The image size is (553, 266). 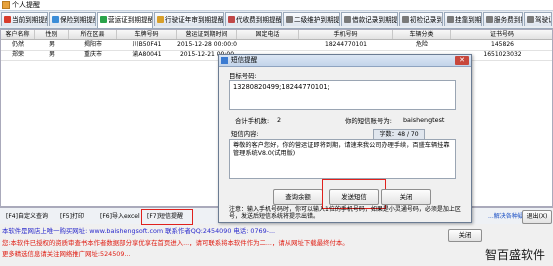 What do you see at coordinates (463, 19) in the screenshot?
I see `tab-affiliation: 挂靠到期提醒` at bounding box center [463, 19].